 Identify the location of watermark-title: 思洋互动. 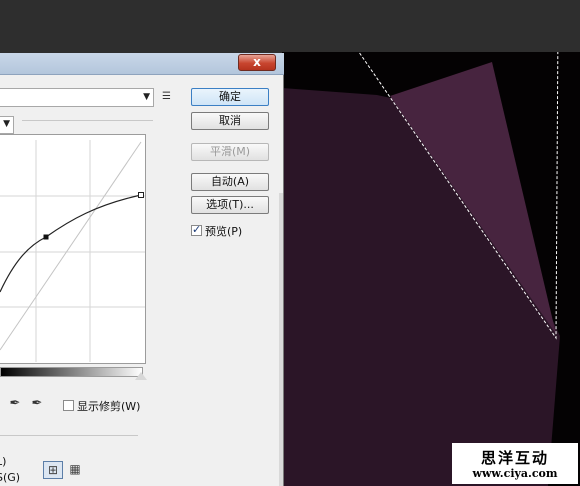
(514, 458).